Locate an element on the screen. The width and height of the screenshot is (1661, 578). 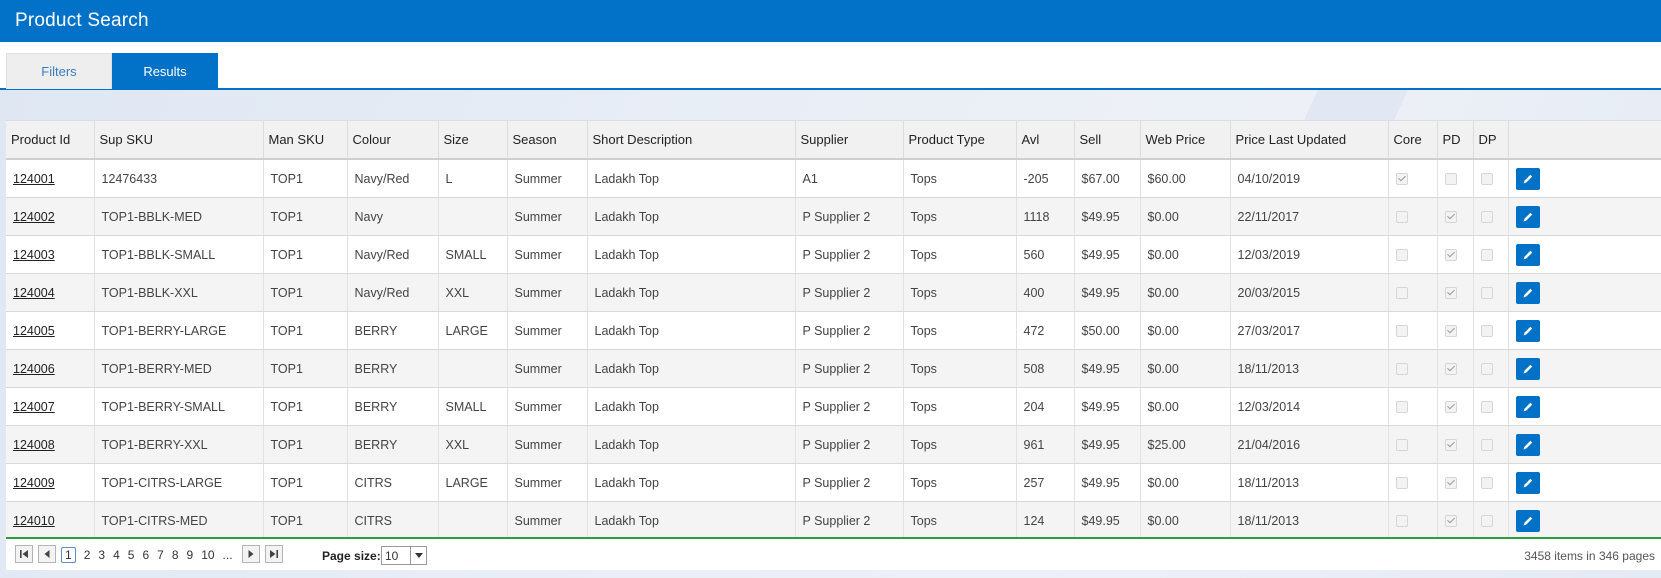
page-number-link: 7 is located at coordinates (160, 555).